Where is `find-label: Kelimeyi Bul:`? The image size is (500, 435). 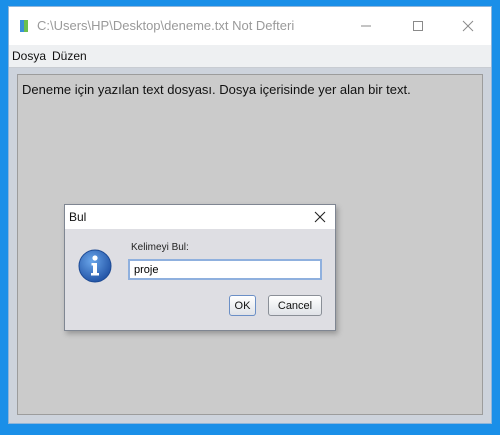 find-label: Kelimeyi Bul: is located at coordinates (160, 247).